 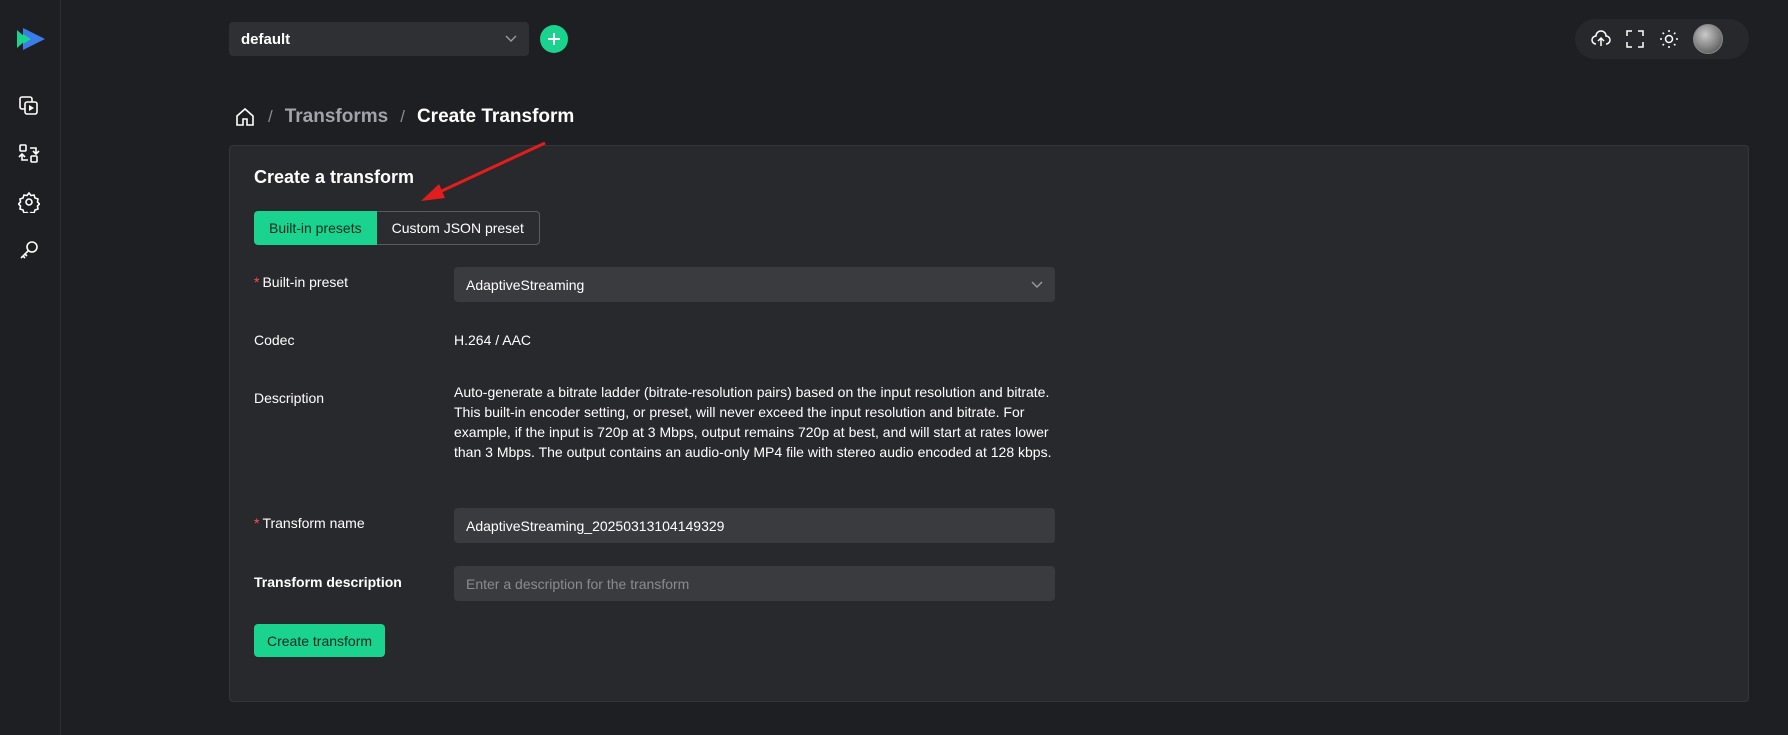 I want to click on transform-description-label: Transform description, so click(x=328, y=582).